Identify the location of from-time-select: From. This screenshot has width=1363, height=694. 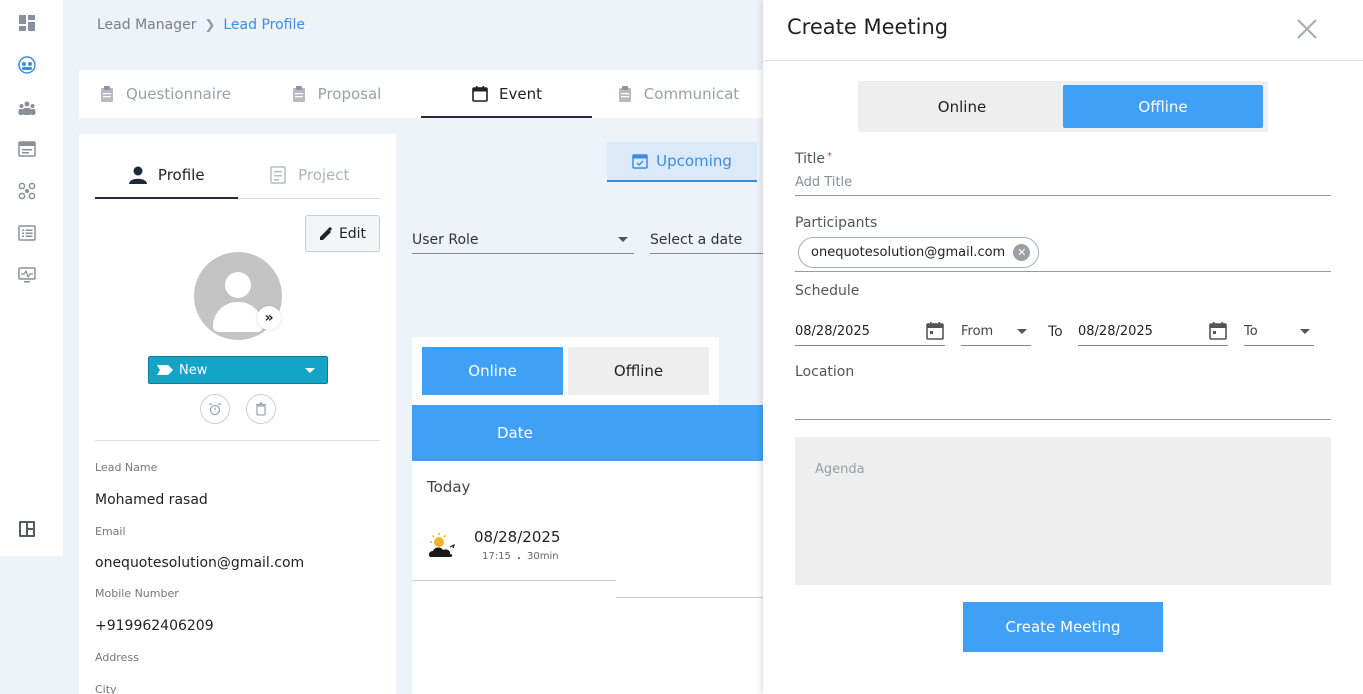
(996, 332).